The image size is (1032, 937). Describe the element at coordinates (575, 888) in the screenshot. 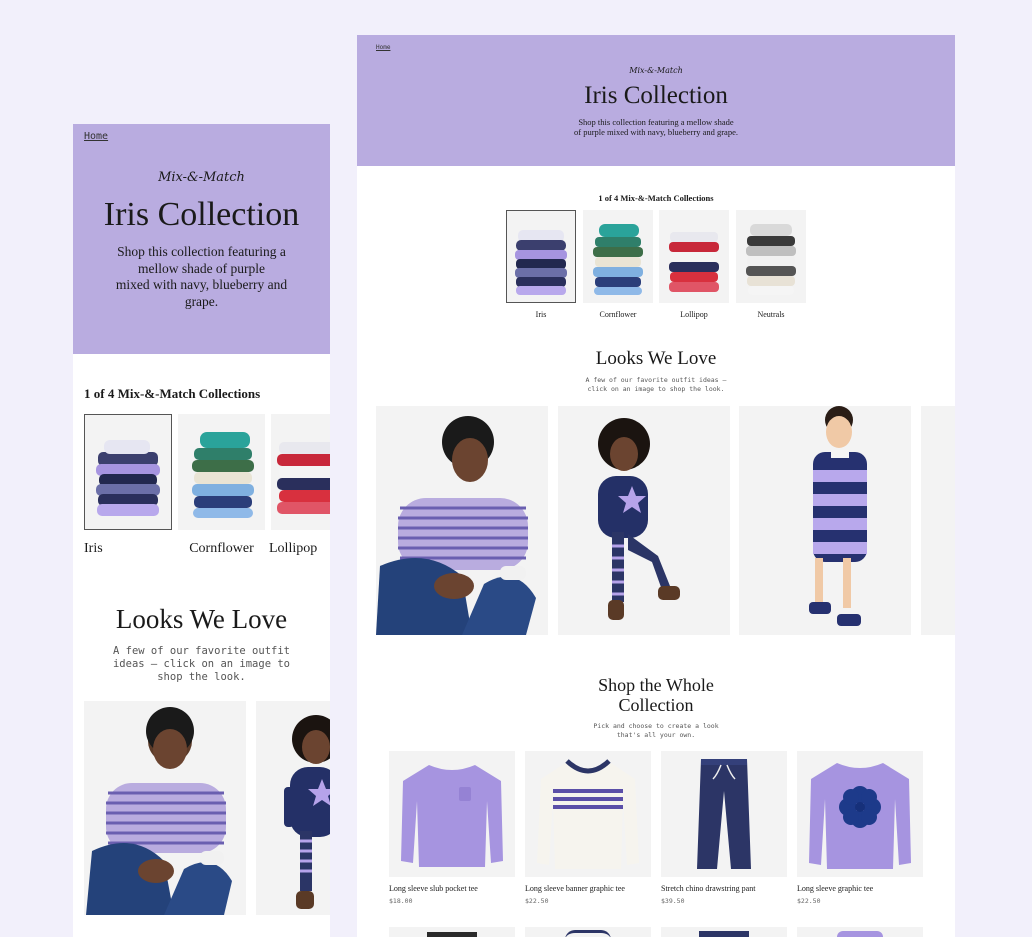

I see `product-name: Long sleeve banner graphic tee` at that location.